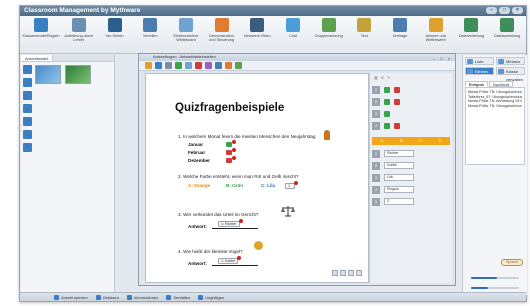 This screenshot has width=530, height=306. What do you see at coordinates (441, 141) in the screenshot?
I see `tab-d: D` at bounding box center [441, 141].